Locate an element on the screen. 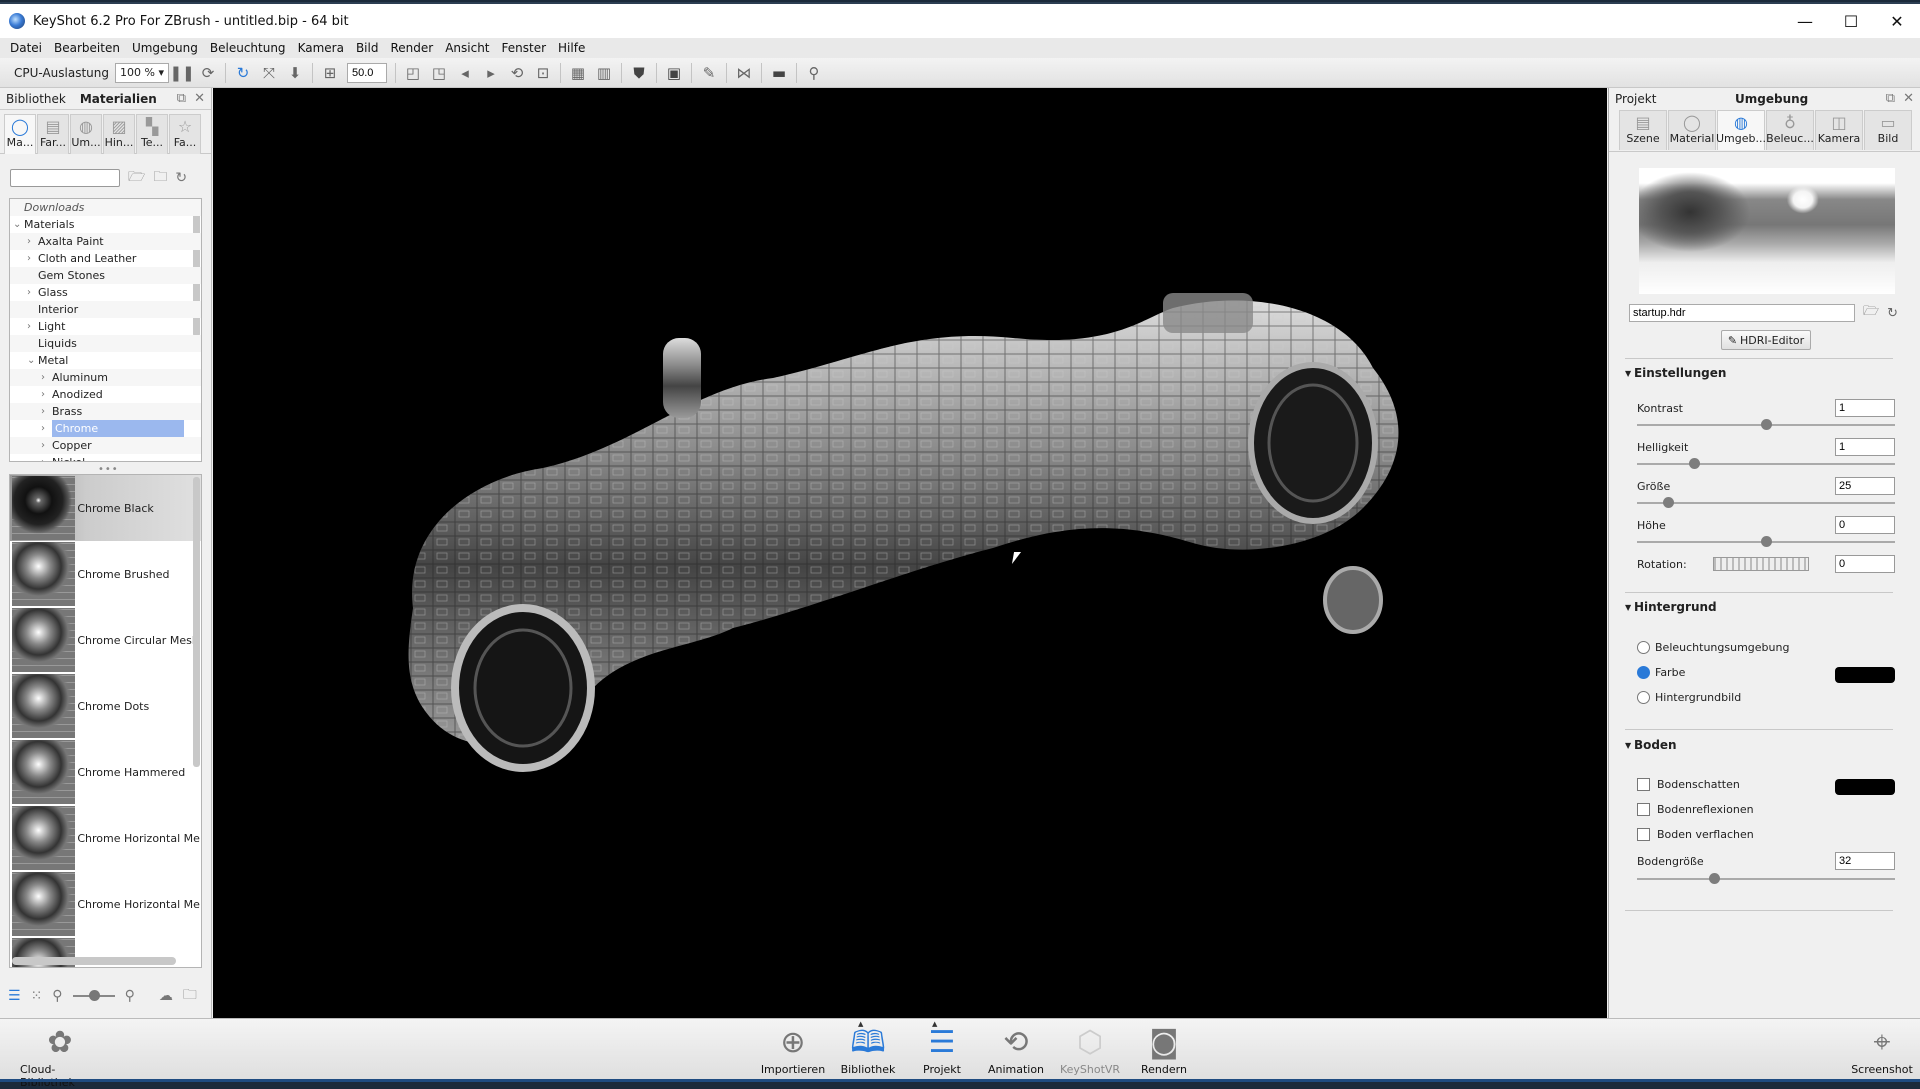  hdri-editor-button: ✎ HDRI-Editor is located at coordinates (1766, 340).